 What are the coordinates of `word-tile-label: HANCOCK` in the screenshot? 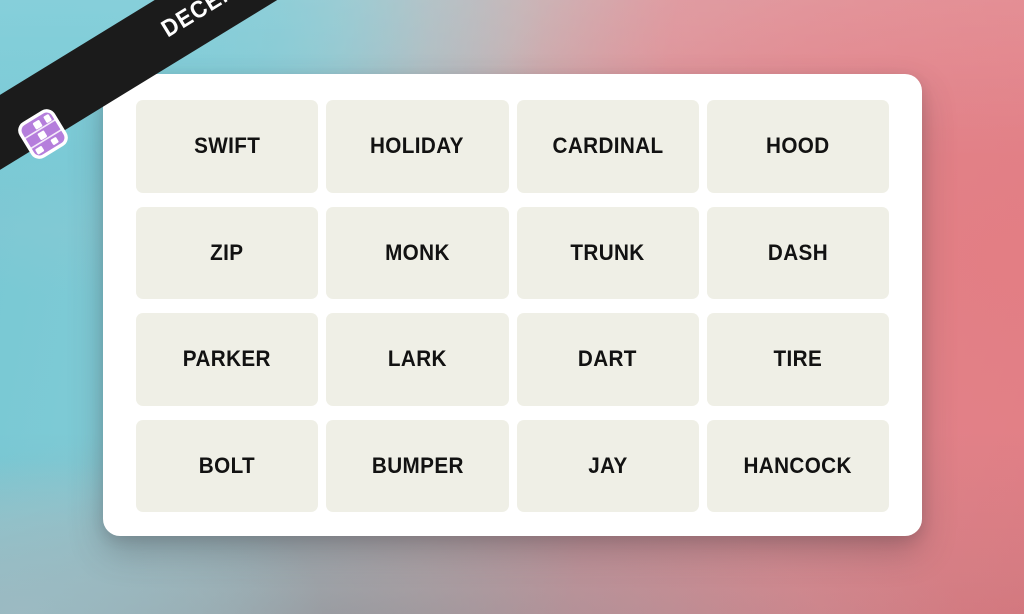 It's located at (798, 465).